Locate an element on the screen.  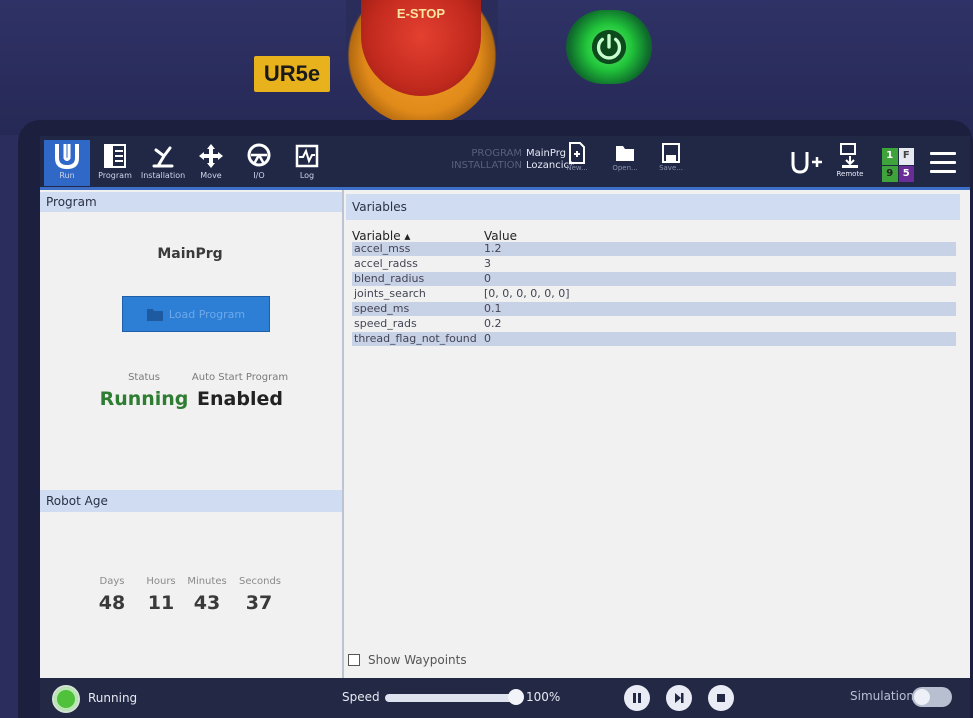
hours-label: Hours is located at coordinates (161, 581).